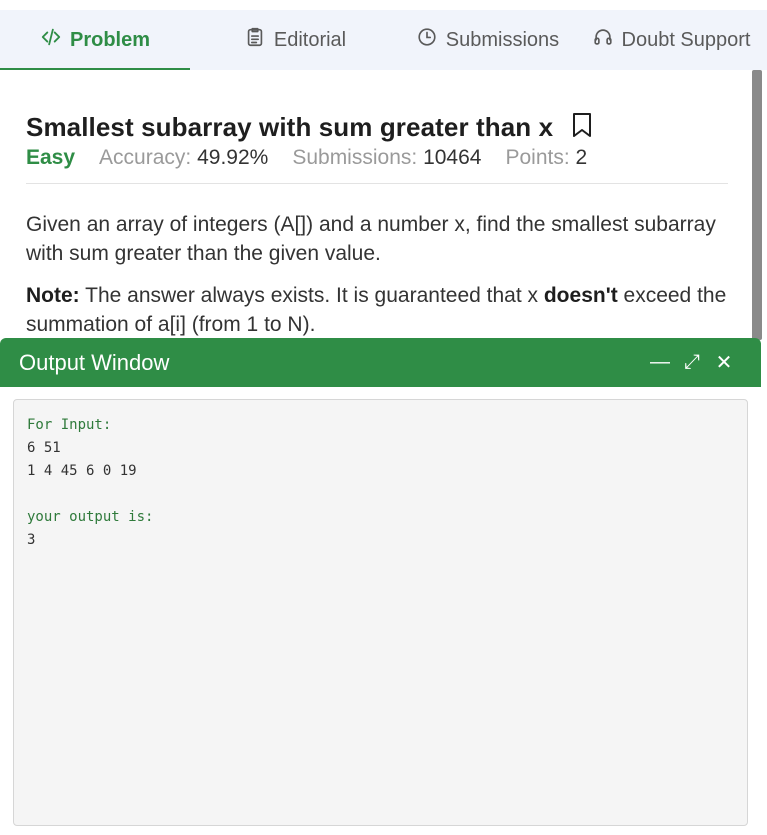 This screenshot has height=835, width=767. I want to click on output-window-title: Output Window, so click(94, 362).